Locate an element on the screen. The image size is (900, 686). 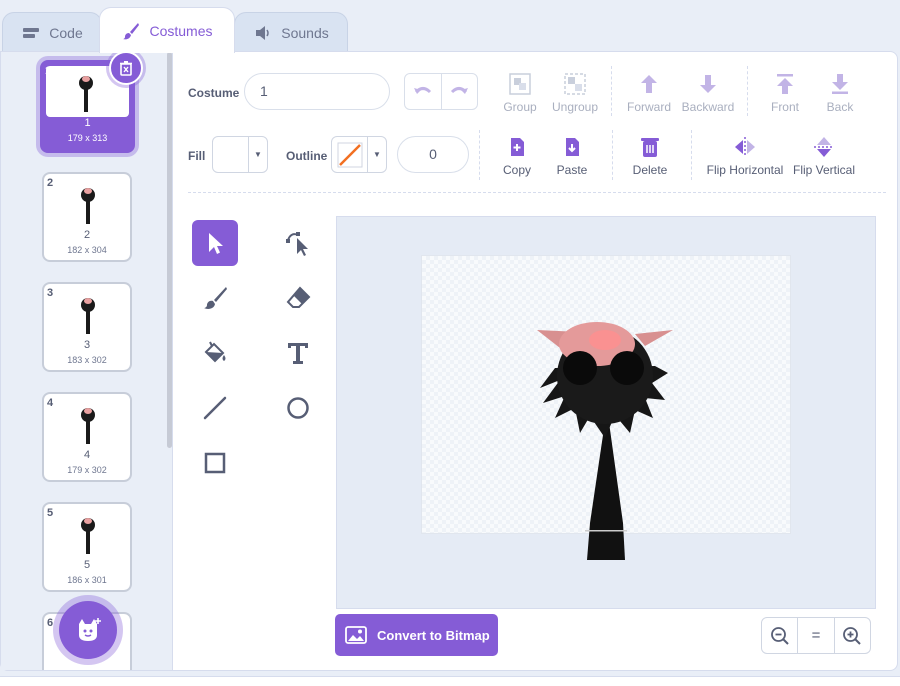
speaker-icon is located at coordinates (262, 32).